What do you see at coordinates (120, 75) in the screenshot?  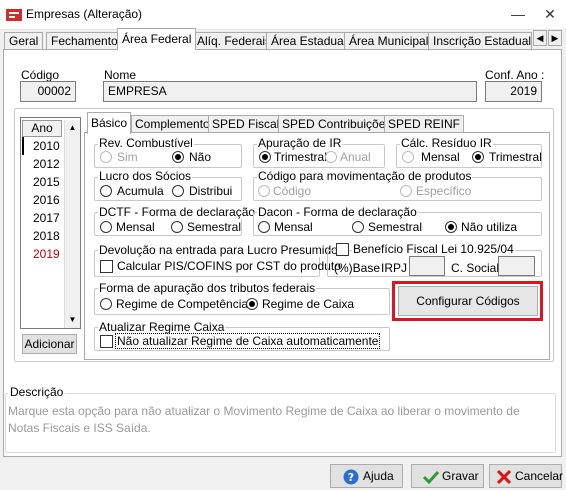 I see `nome-label: Nome` at bounding box center [120, 75].